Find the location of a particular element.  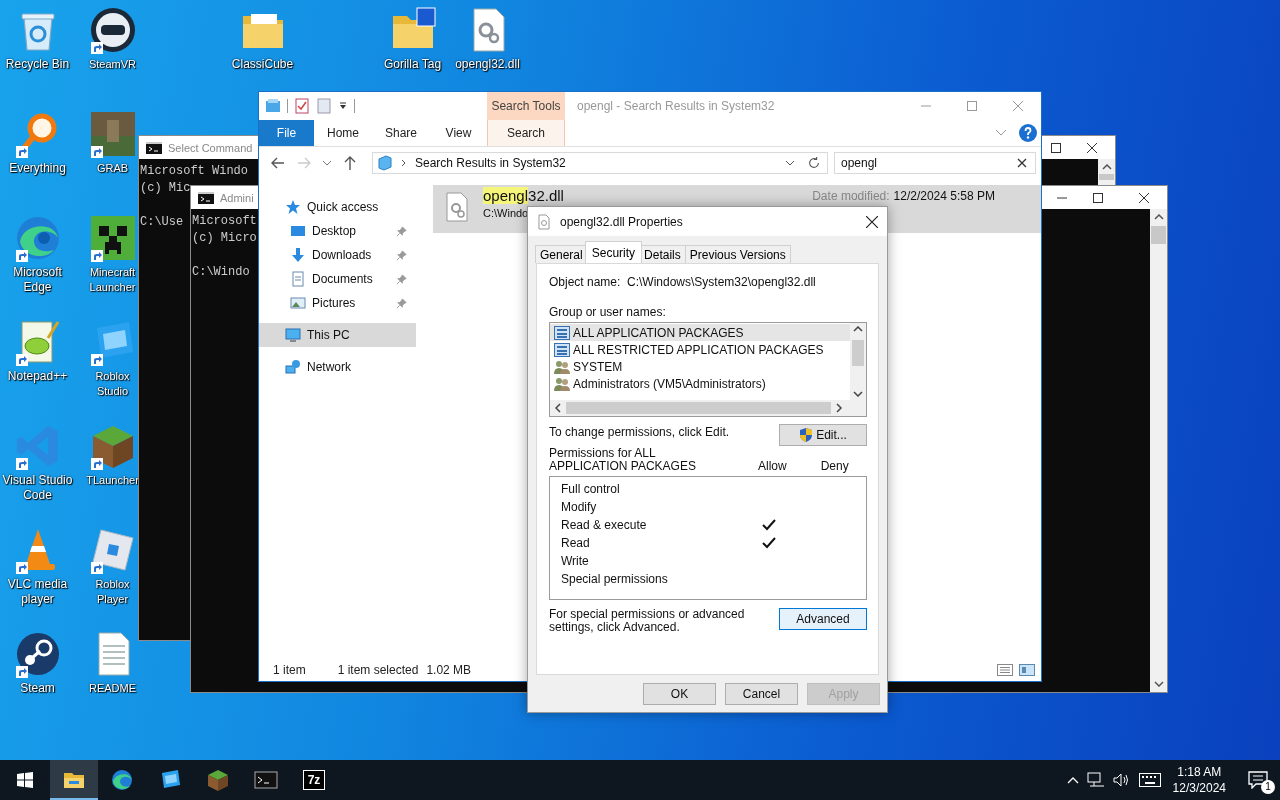

tab: General is located at coordinates (561, 254).